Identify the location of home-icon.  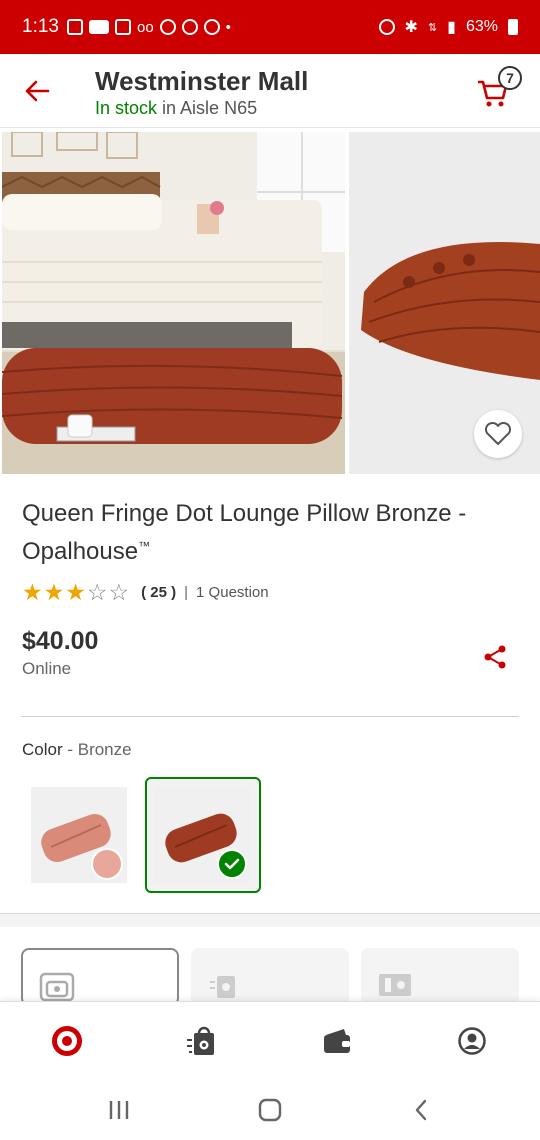
(270, 1110).